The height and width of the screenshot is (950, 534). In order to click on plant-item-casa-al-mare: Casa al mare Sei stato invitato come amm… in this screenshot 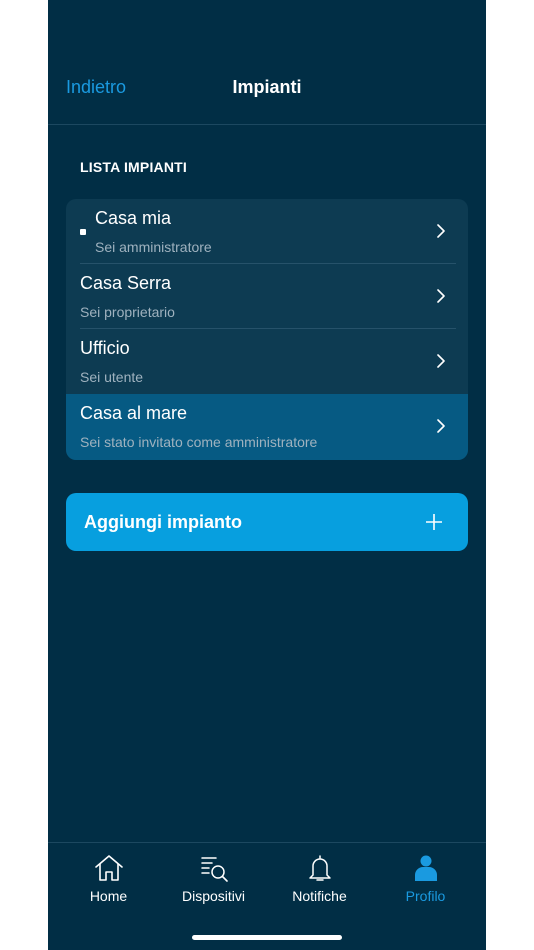, I will do `click(267, 427)`.